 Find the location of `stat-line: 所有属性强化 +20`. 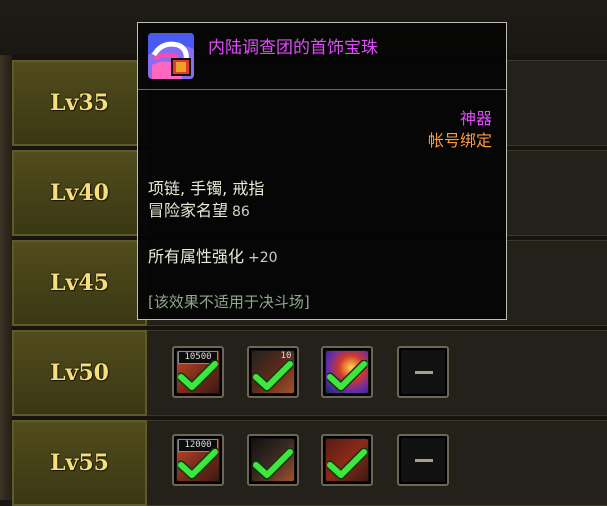

stat-line: 所有属性强化 +20 is located at coordinates (213, 255).